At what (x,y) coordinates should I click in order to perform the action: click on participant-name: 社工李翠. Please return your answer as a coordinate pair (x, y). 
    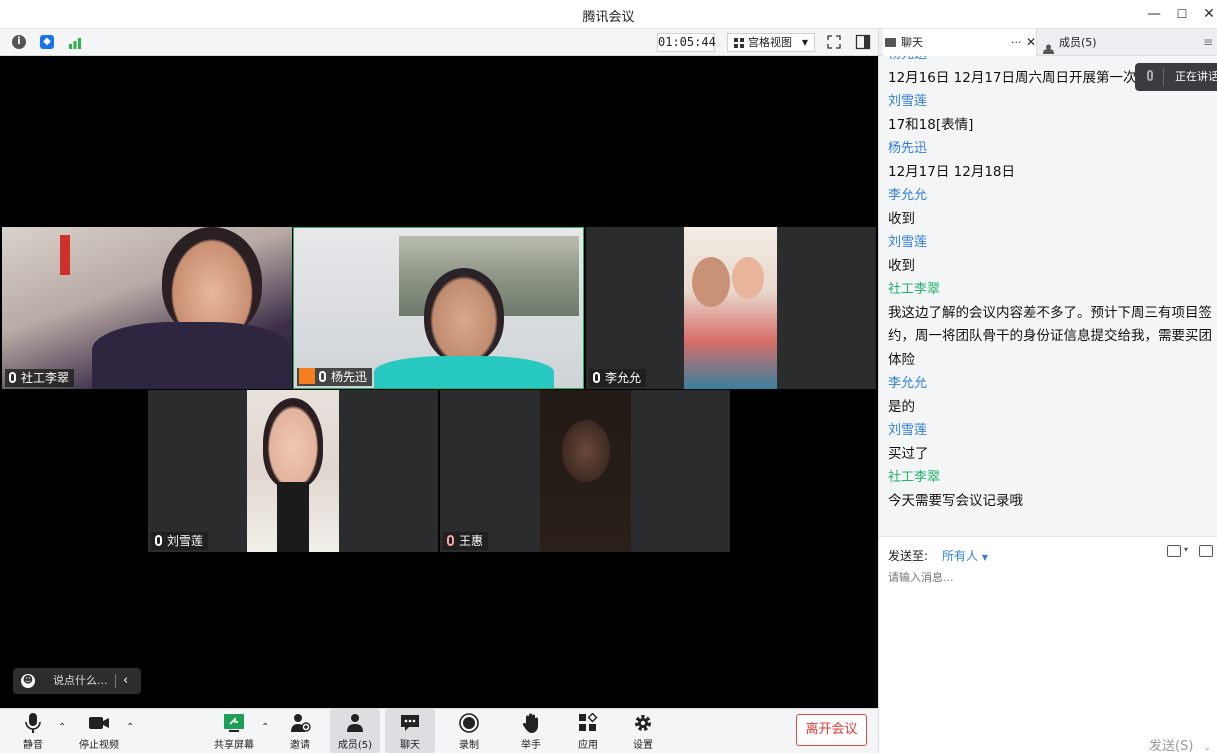
    Looking at the image, I should click on (45, 378).